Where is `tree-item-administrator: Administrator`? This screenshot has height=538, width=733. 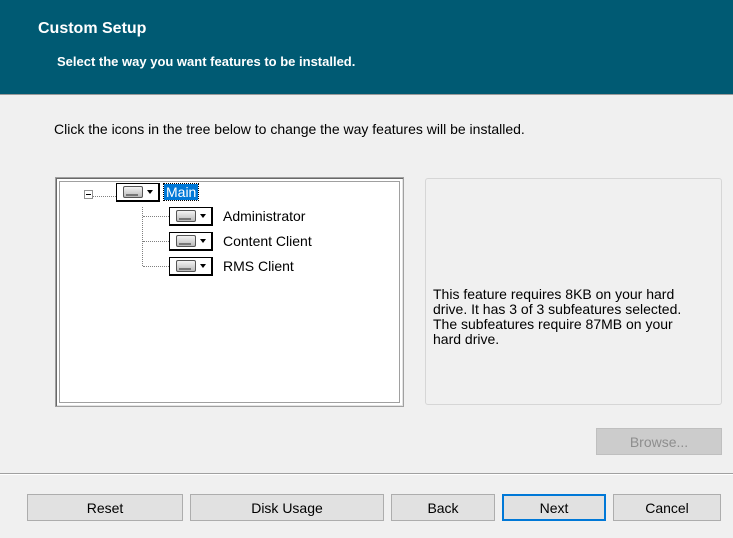 tree-item-administrator: Administrator is located at coordinates (238, 216).